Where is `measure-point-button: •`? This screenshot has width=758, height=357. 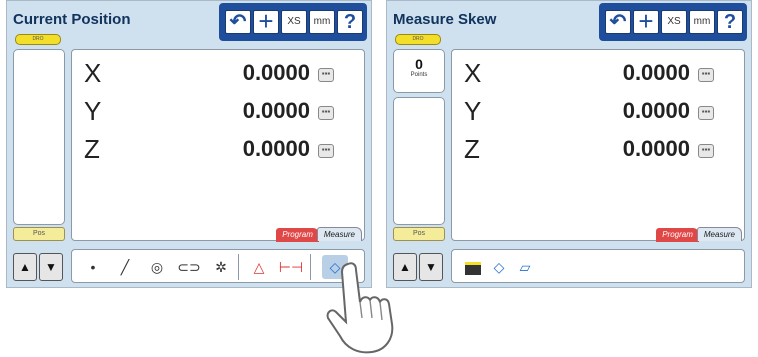
measure-point-button: • is located at coordinates (93, 267).